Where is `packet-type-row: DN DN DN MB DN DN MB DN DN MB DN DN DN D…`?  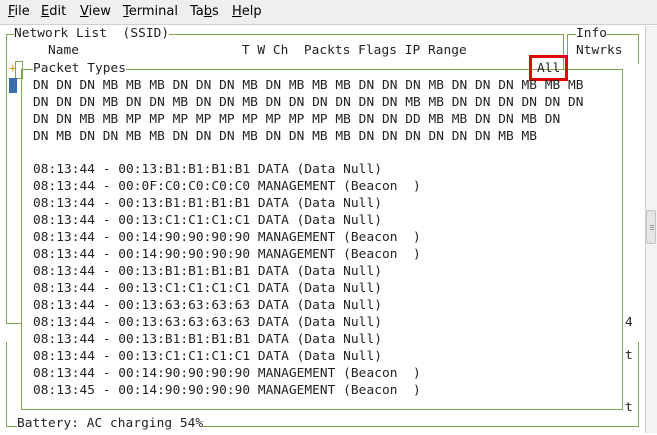 packet-type-row: DN DN DN MB DN DN MB DN DN MB DN DN DN D… is located at coordinates (308, 102).